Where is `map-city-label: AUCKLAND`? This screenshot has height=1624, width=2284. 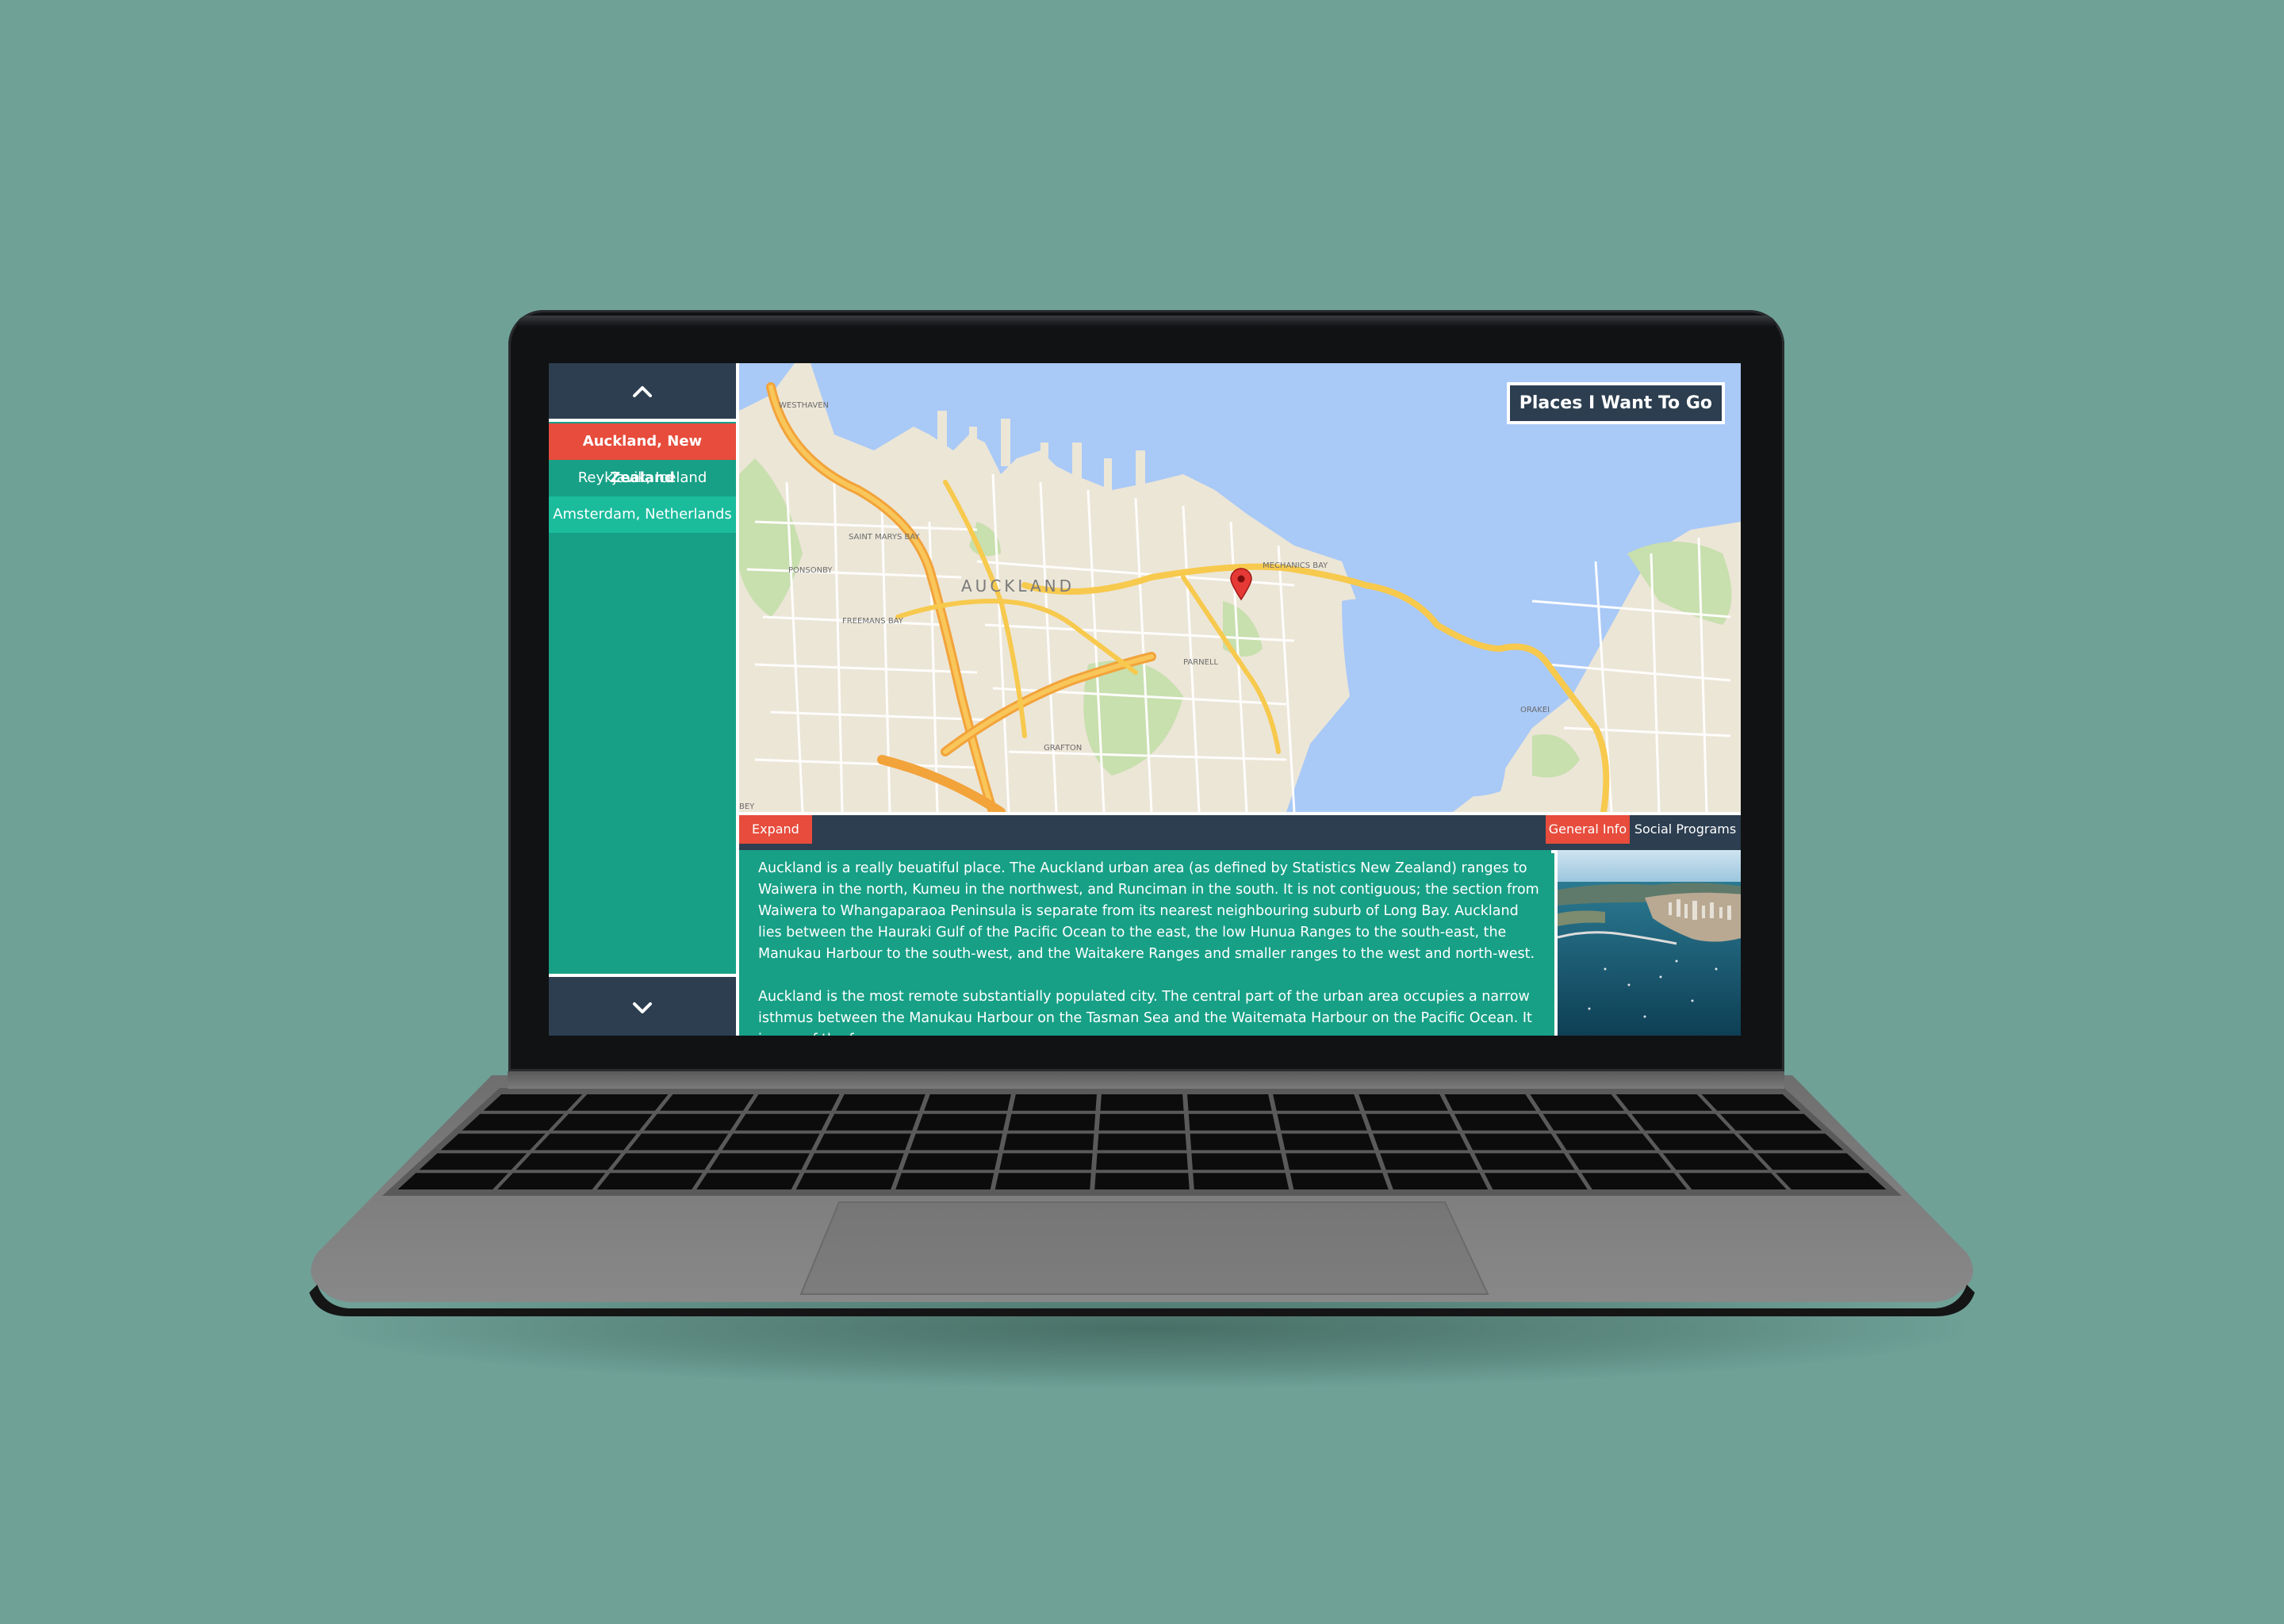
map-city-label: AUCKLAND is located at coordinates (1018, 586).